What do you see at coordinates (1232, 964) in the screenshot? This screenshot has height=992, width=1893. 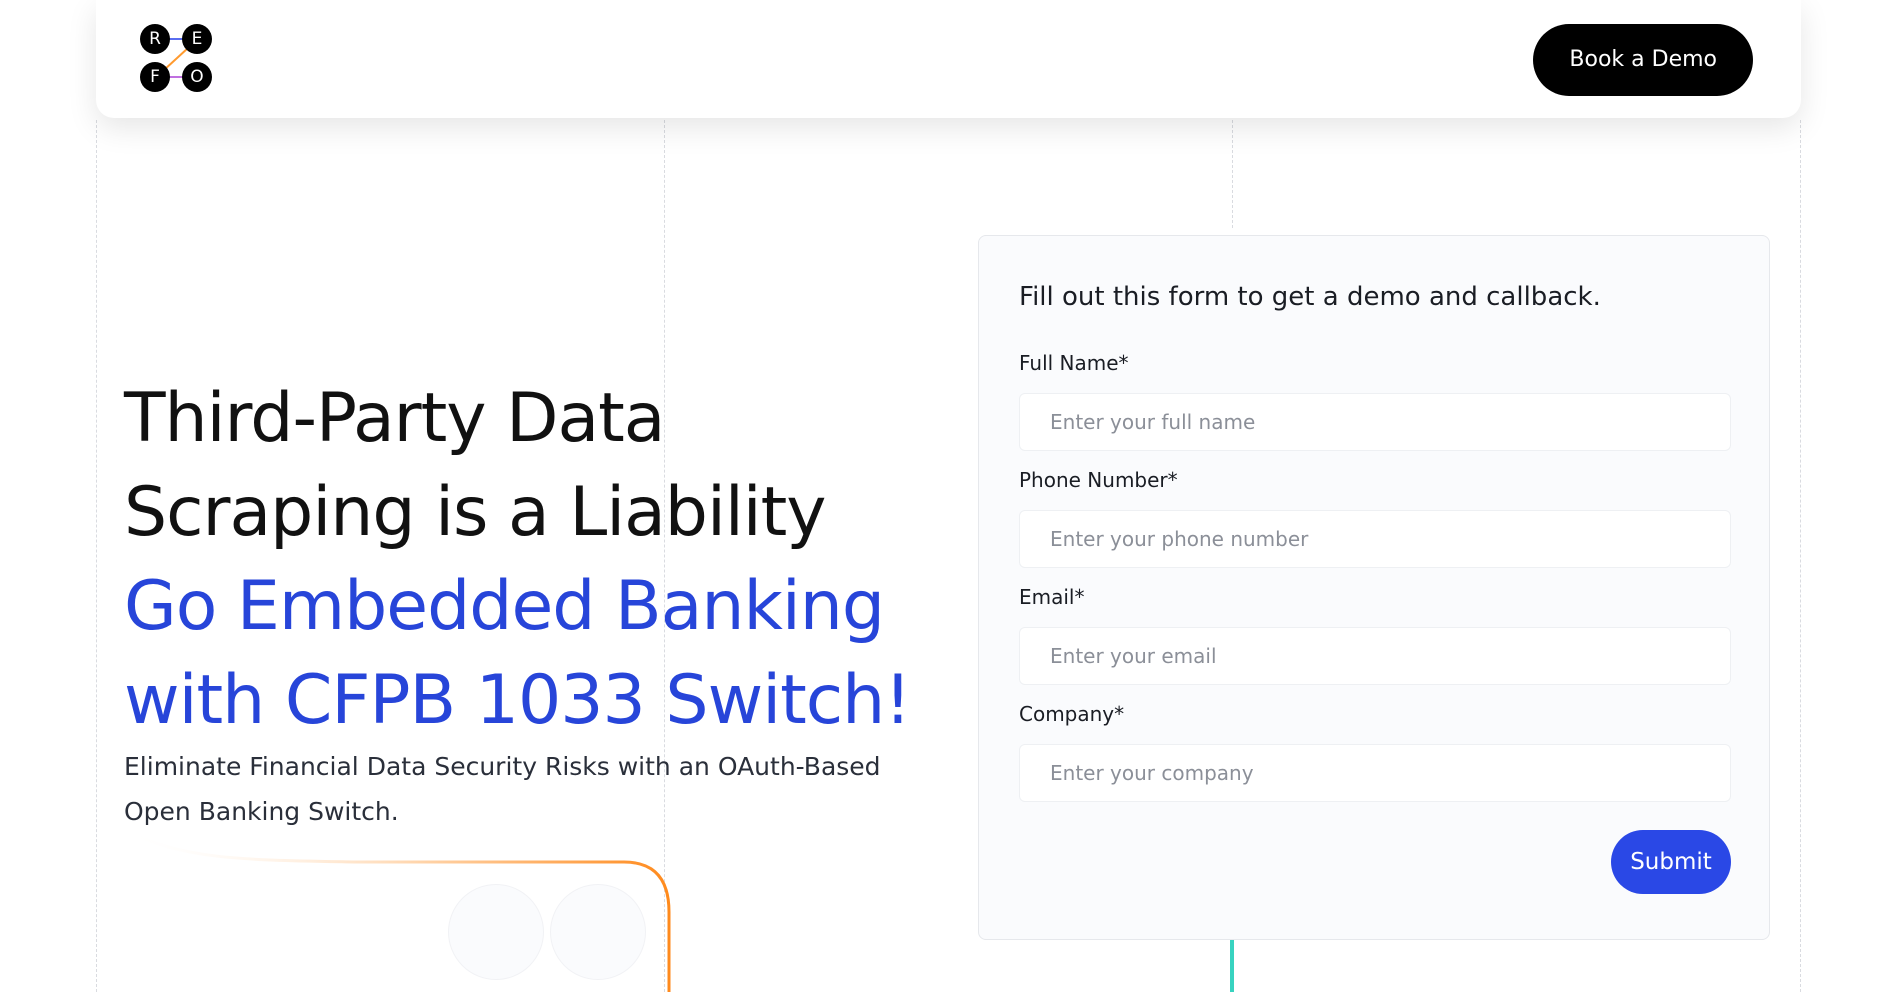 I see `decorative-teal-line` at bounding box center [1232, 964].